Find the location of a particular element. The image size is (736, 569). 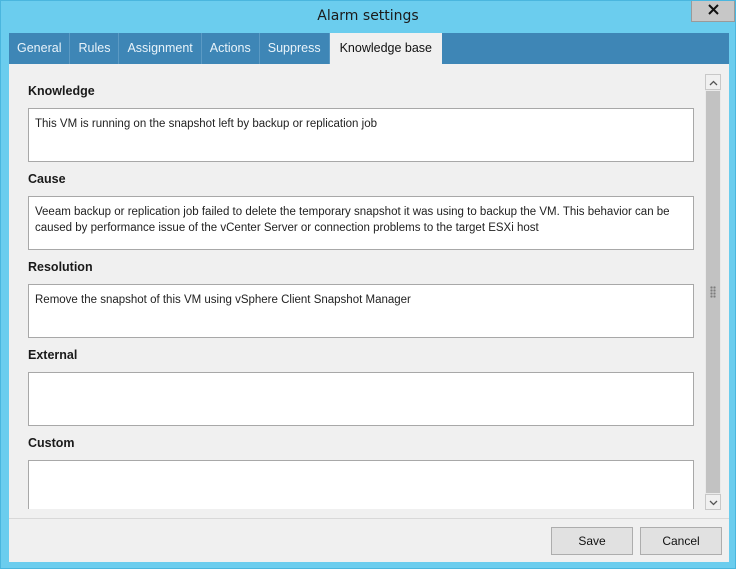

tab-rules: Rules is located at coordinates (95, 48).